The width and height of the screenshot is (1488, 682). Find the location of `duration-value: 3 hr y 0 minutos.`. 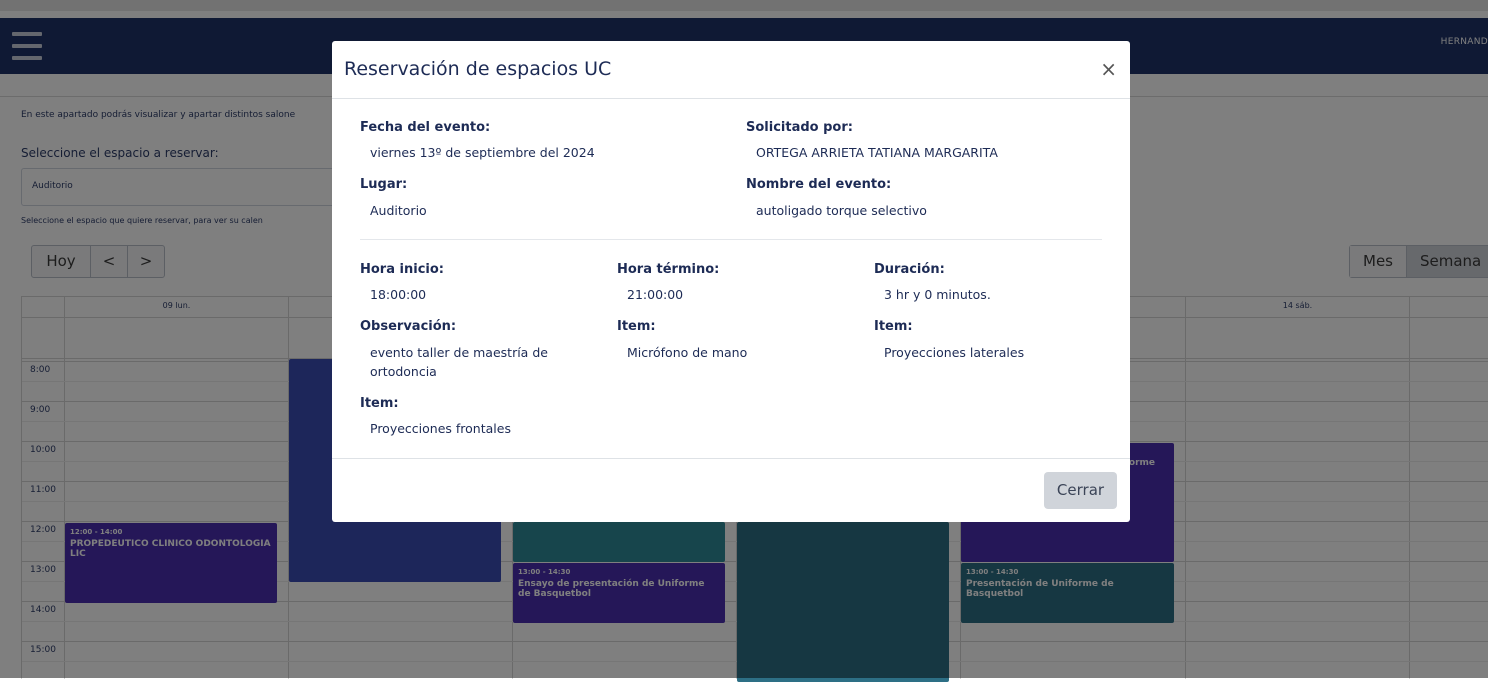

duration-value: 3 hr y 0 minutos. is located at coordinates (937, 294).